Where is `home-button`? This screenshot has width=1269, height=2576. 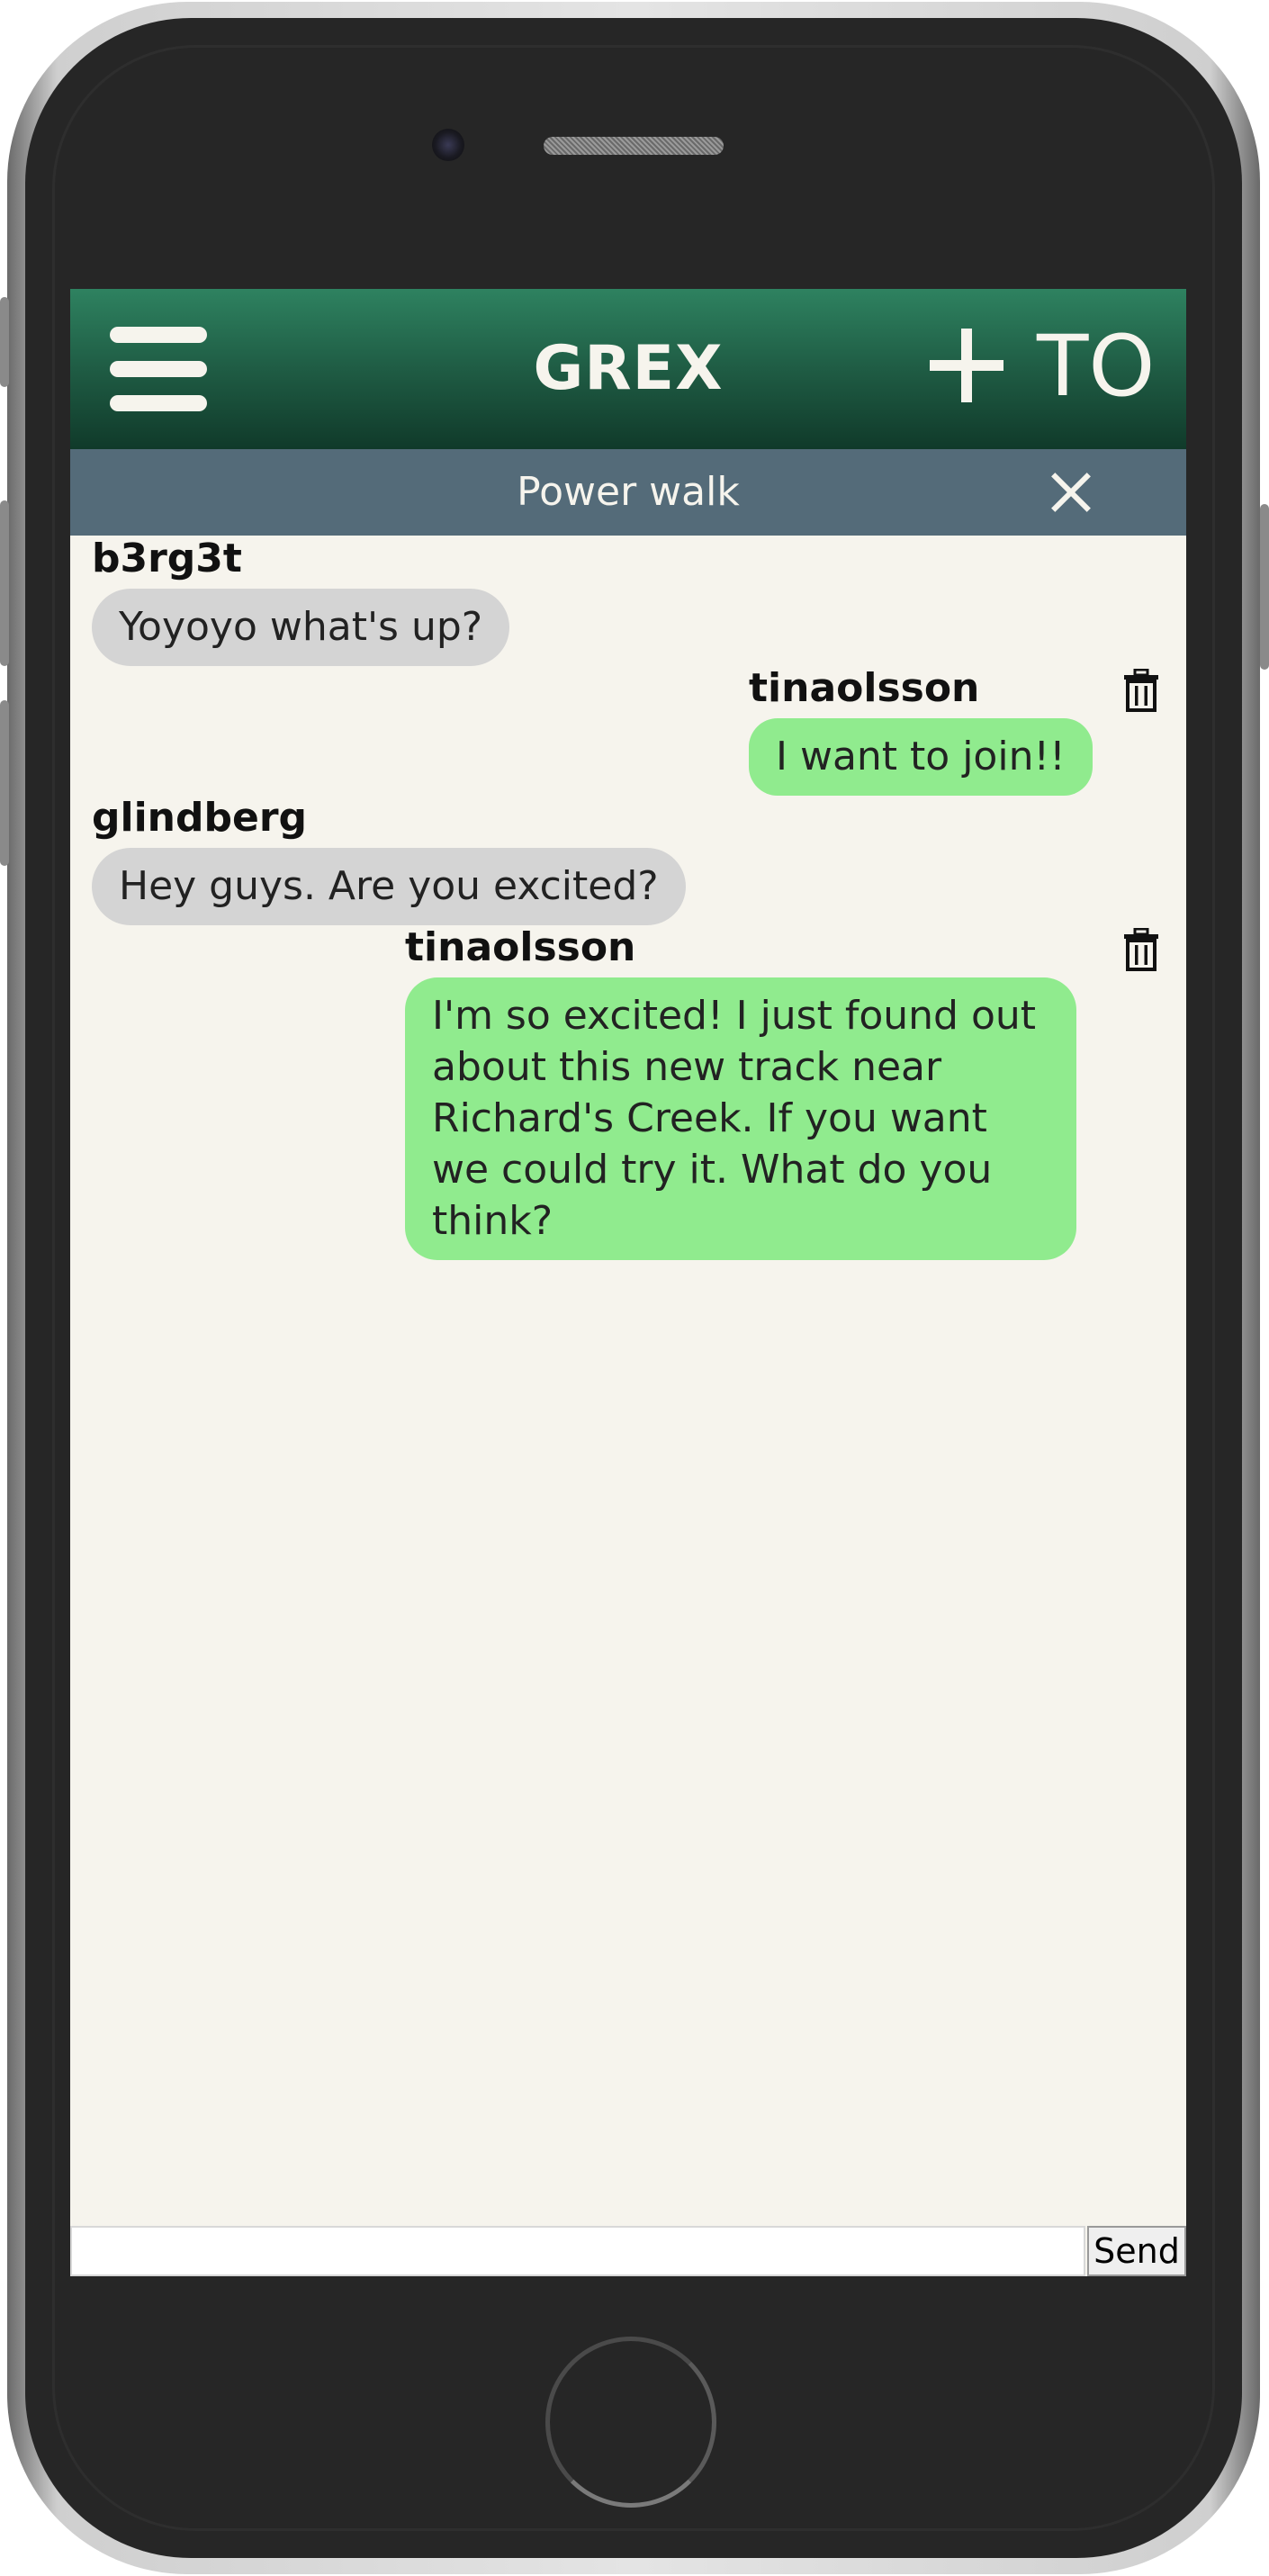 home-button is located at coordinates (630, 2422).